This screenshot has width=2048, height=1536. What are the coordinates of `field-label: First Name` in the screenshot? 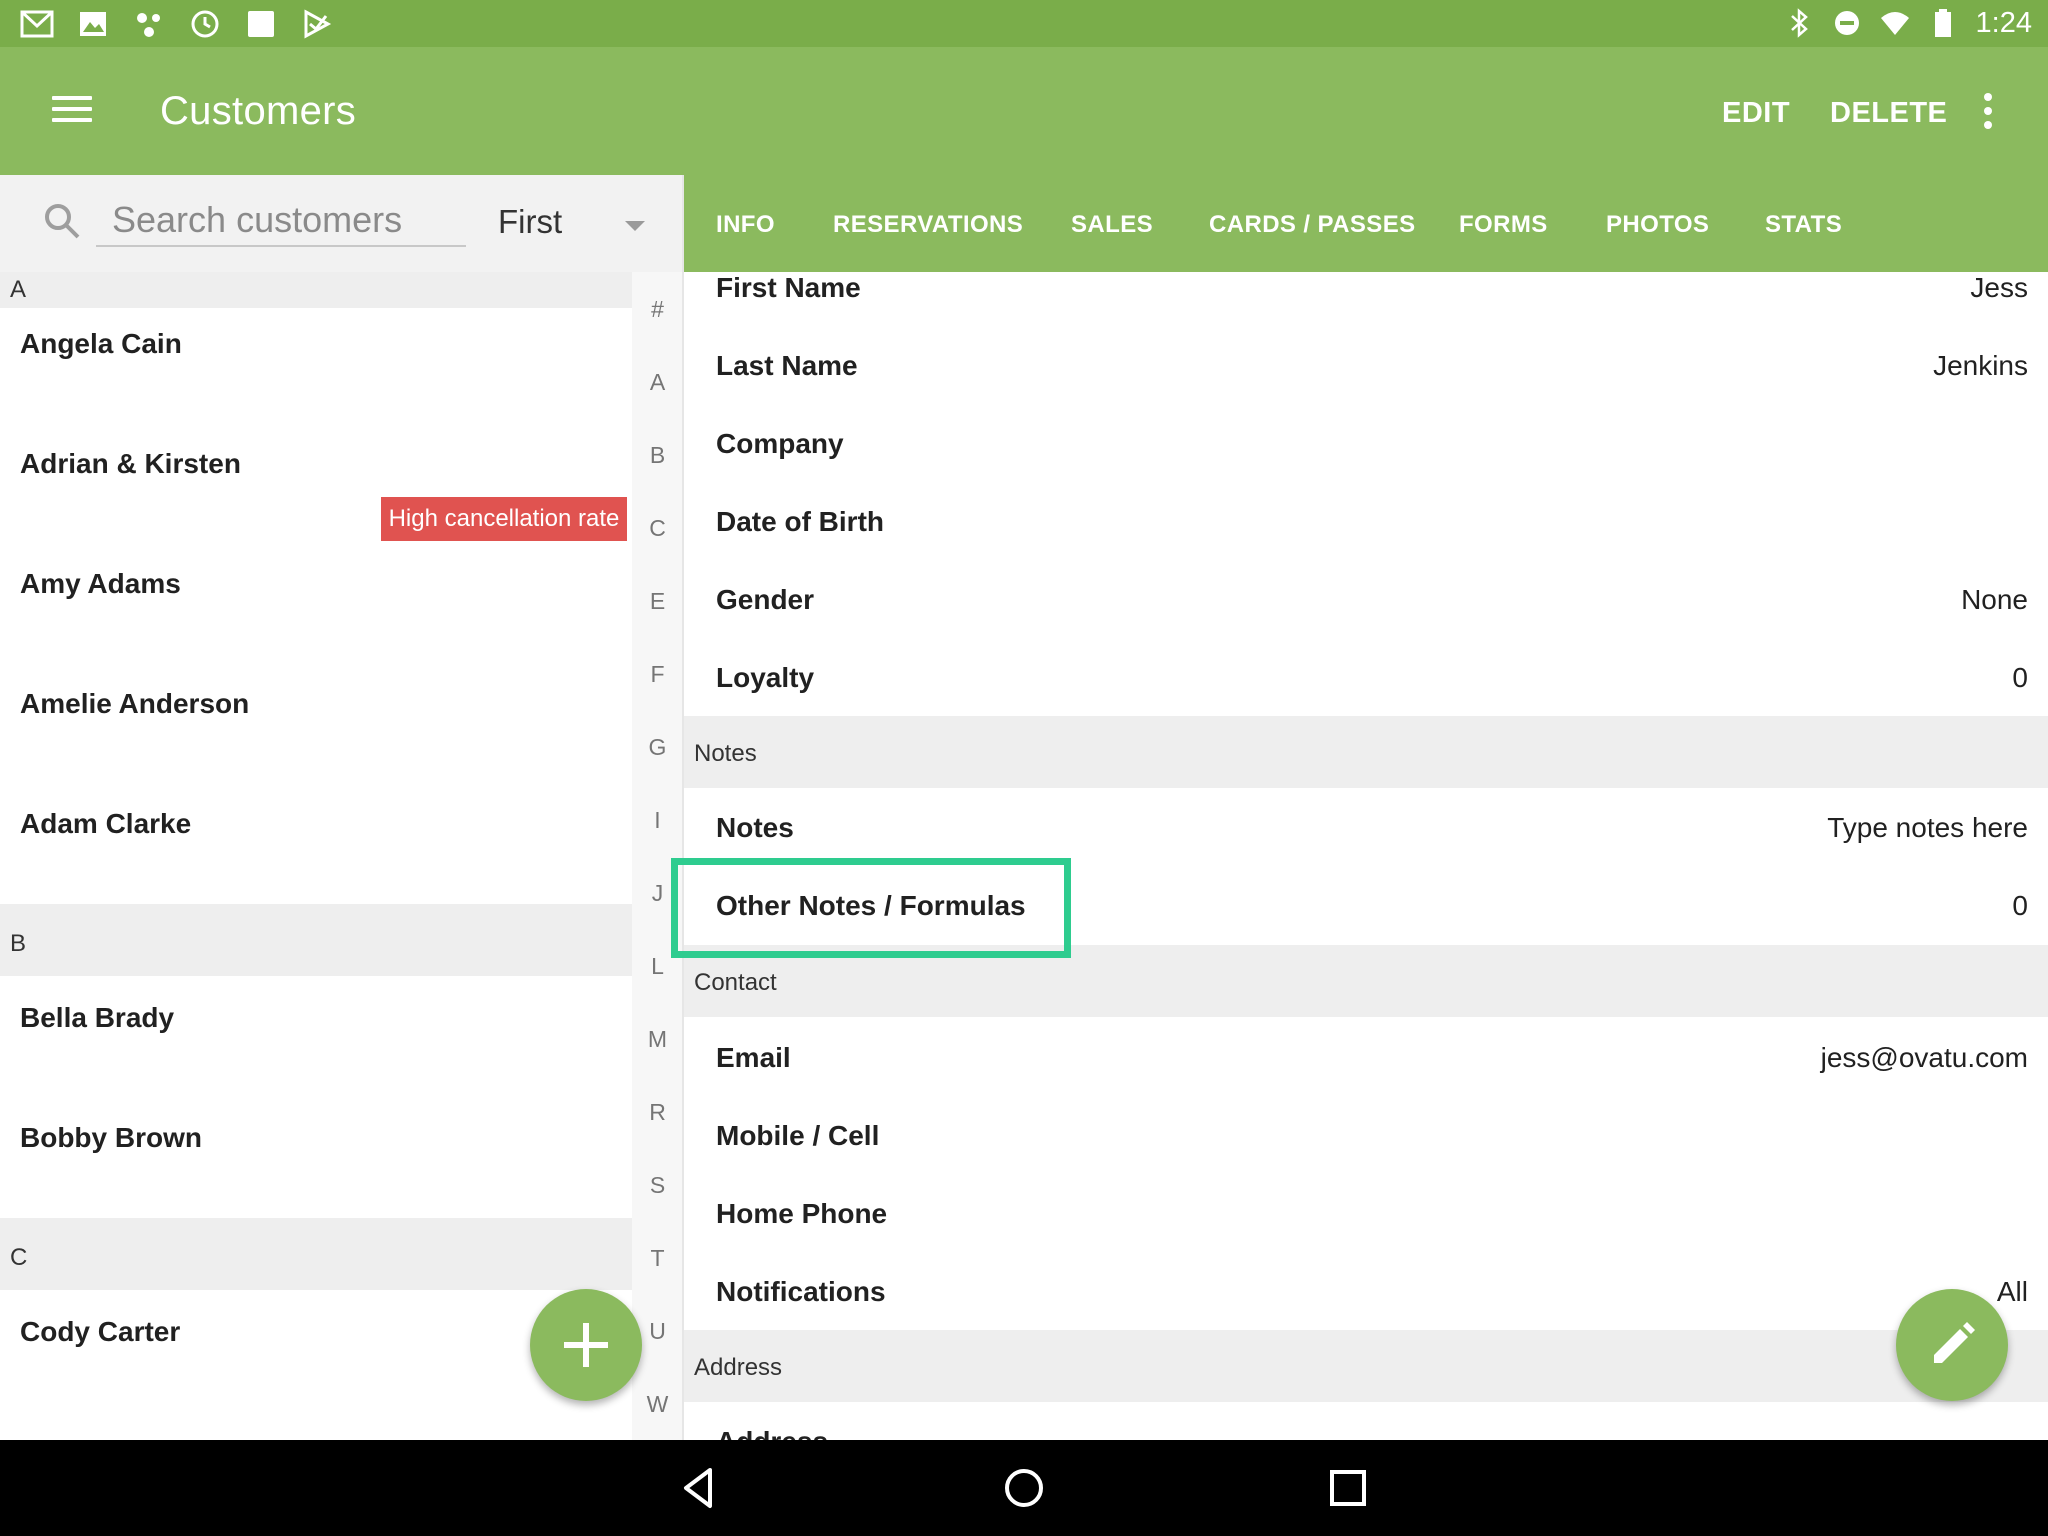 It's located at (788, 287).